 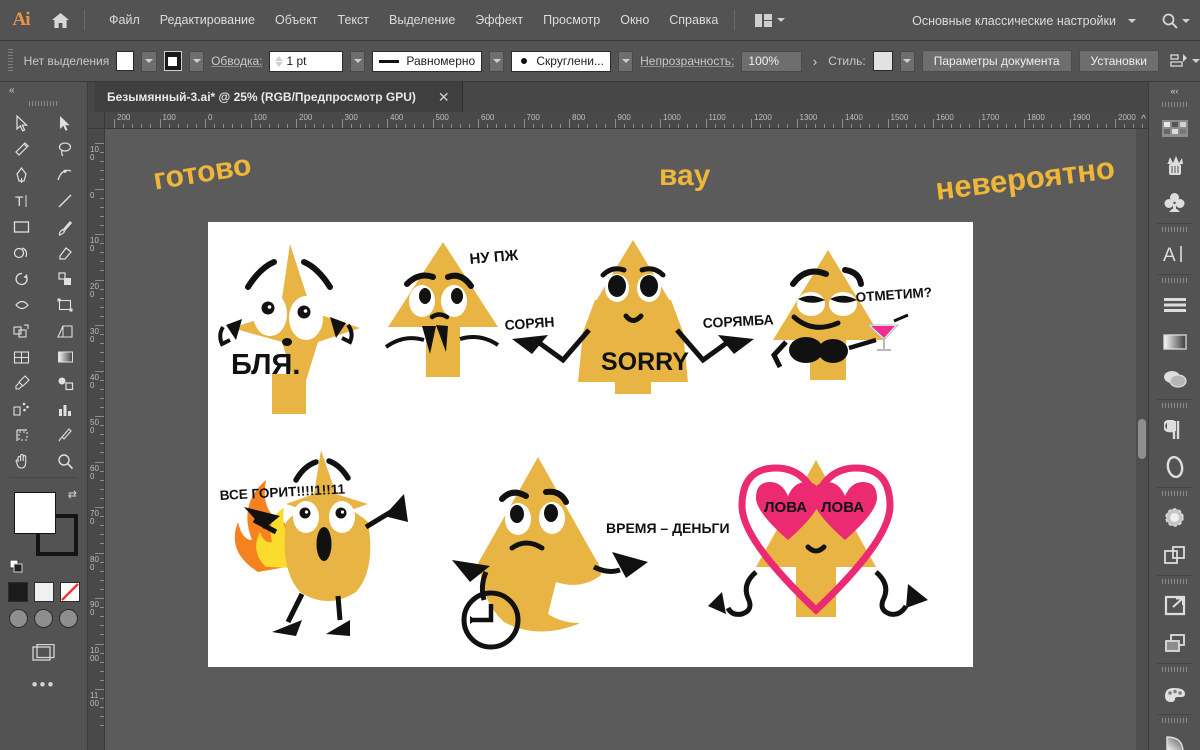 What do you see at coordinates (66, 227) in the screenshot?
I see `paintbrush-tool` at bounding box center [66, 227].